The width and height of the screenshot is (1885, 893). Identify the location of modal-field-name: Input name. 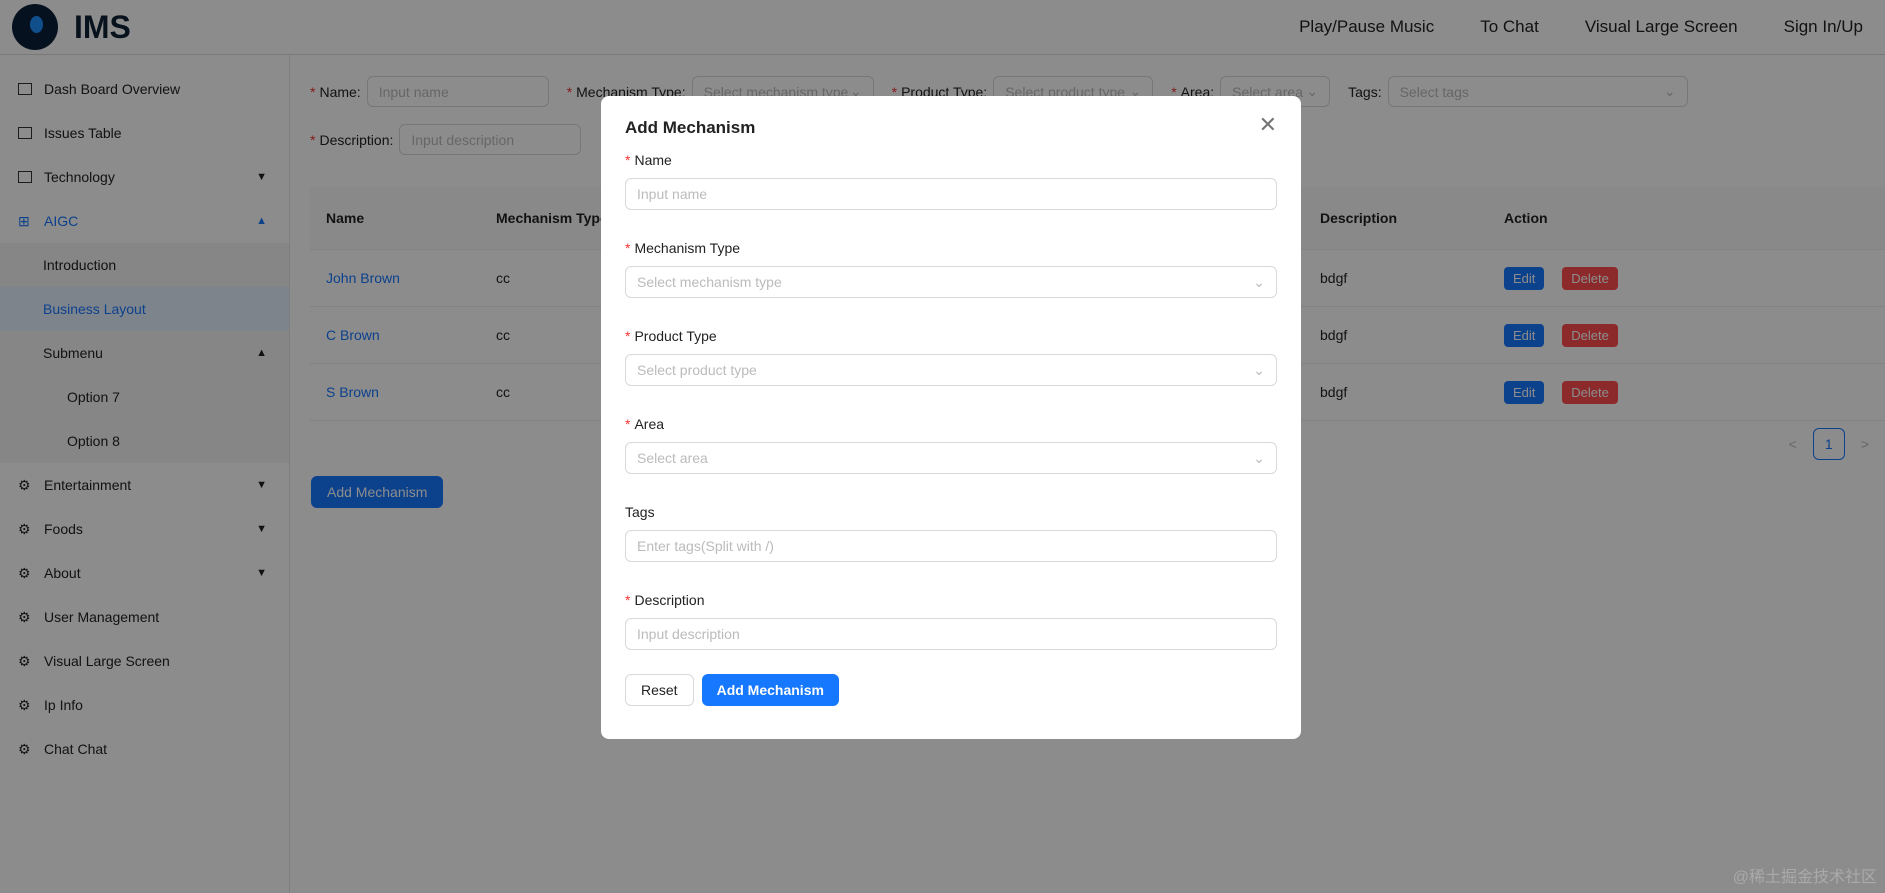
(951, 194).